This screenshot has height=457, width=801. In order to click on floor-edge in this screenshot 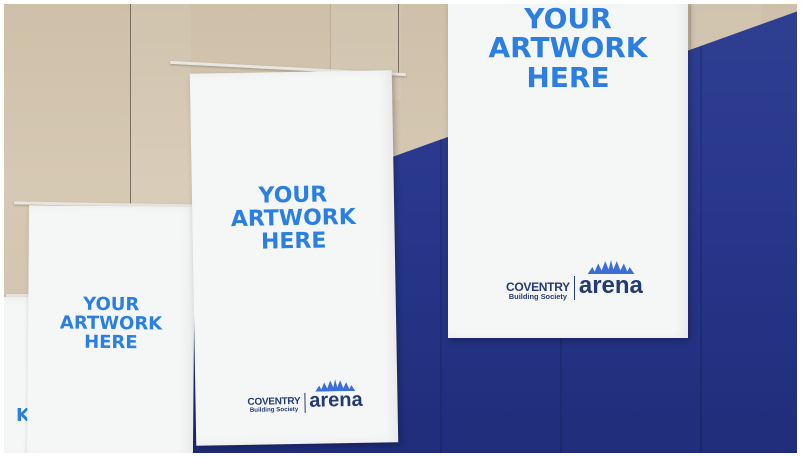, I will do `click(400, 455)`.